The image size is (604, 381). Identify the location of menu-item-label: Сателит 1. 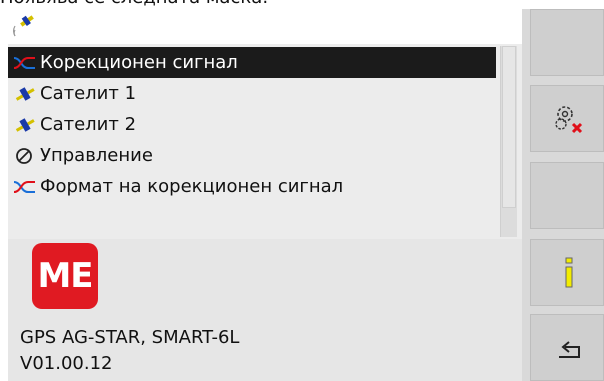
(88, 93).